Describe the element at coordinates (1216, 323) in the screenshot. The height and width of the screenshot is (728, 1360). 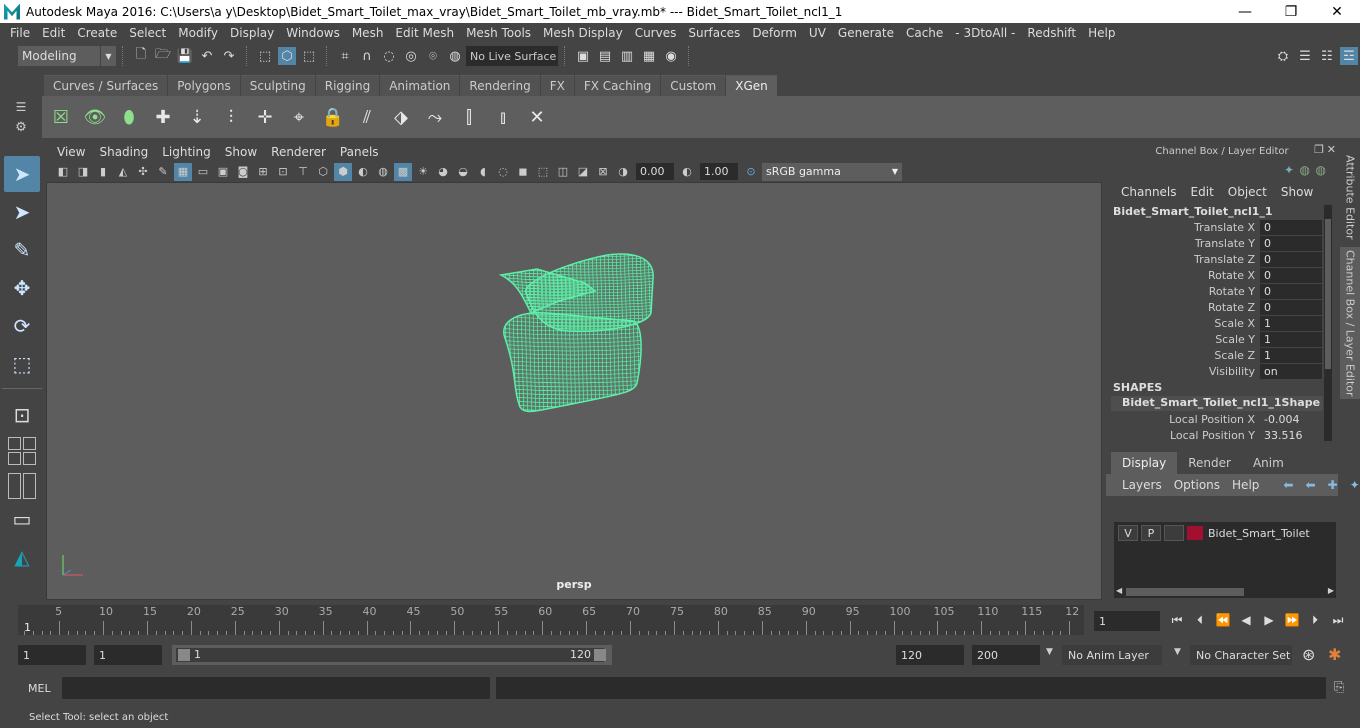
I see `attr-row-scale-x: Scale X 1` at that location.